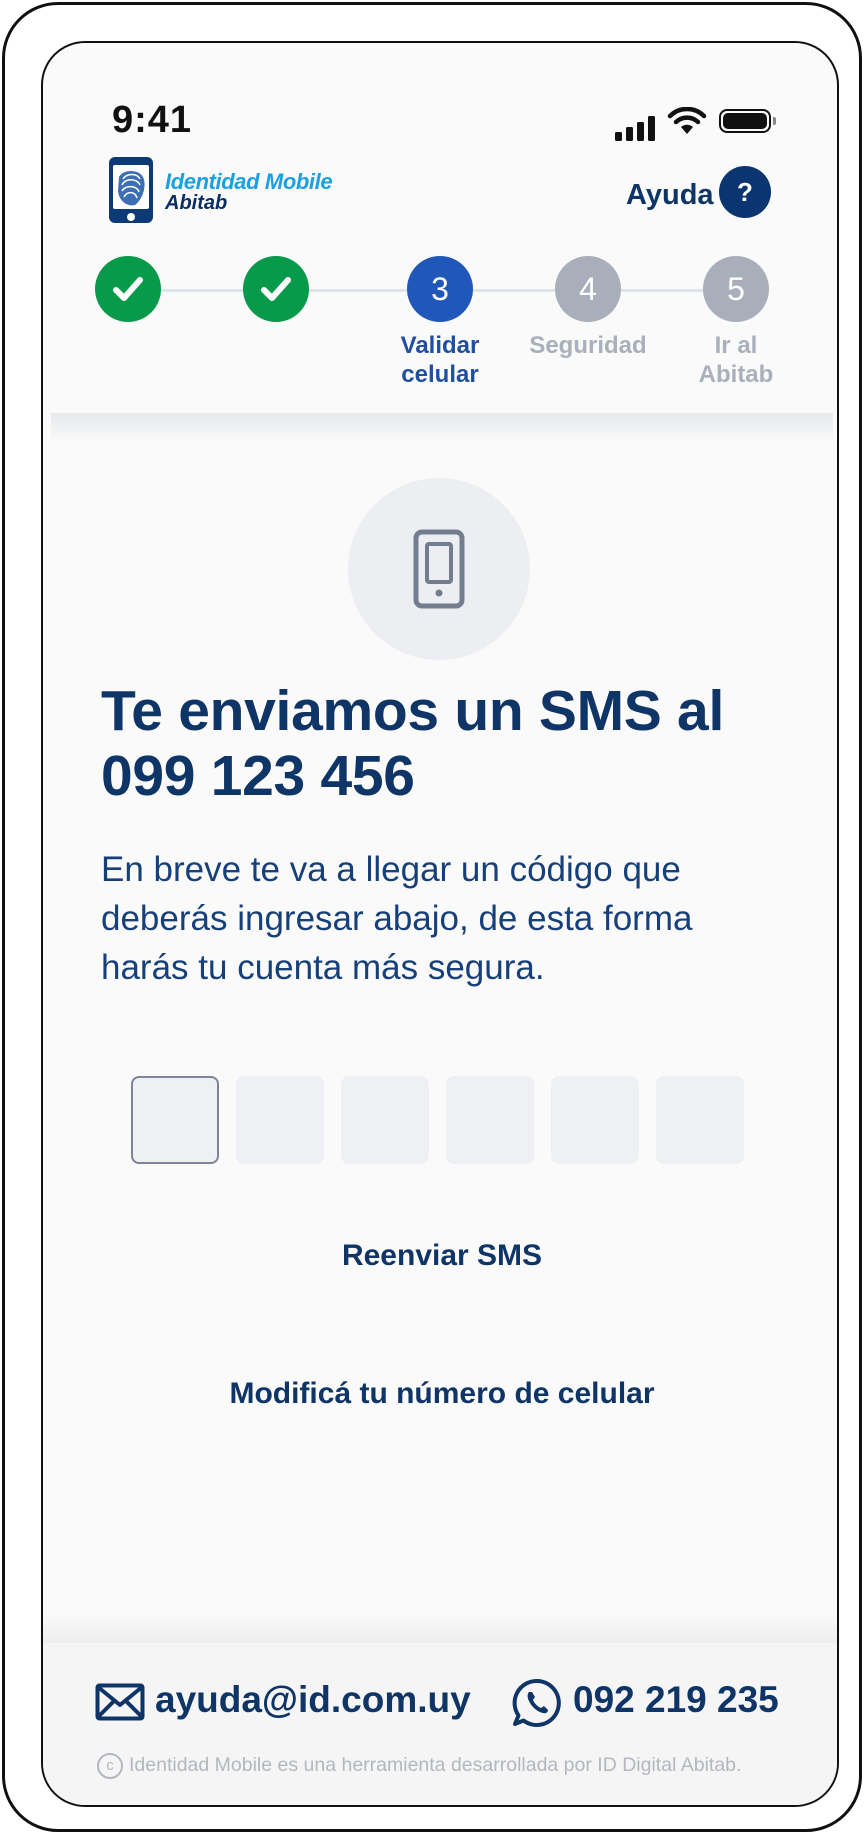 This screenshot has width=868, height=1838. What do you see at coordinates (588, 345) in the screenshot?
I see `step-4-label: Seguridad` at bounding box center [588, 345].